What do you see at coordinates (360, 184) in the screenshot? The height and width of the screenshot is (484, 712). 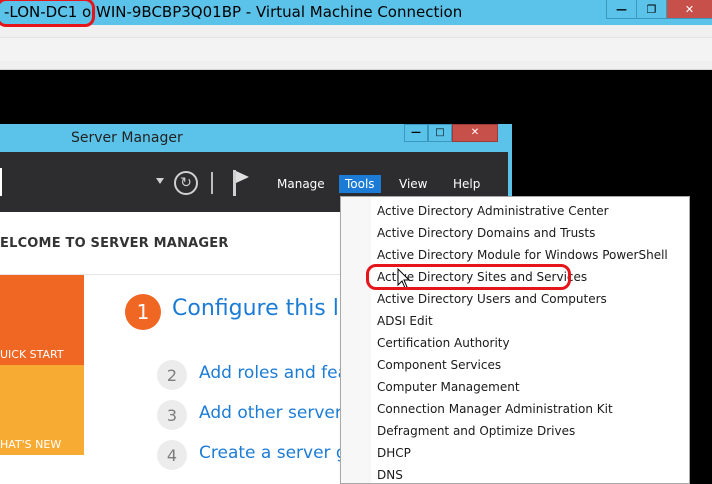 I see `menu-tools: Tools` at bounding box center [360, 184].